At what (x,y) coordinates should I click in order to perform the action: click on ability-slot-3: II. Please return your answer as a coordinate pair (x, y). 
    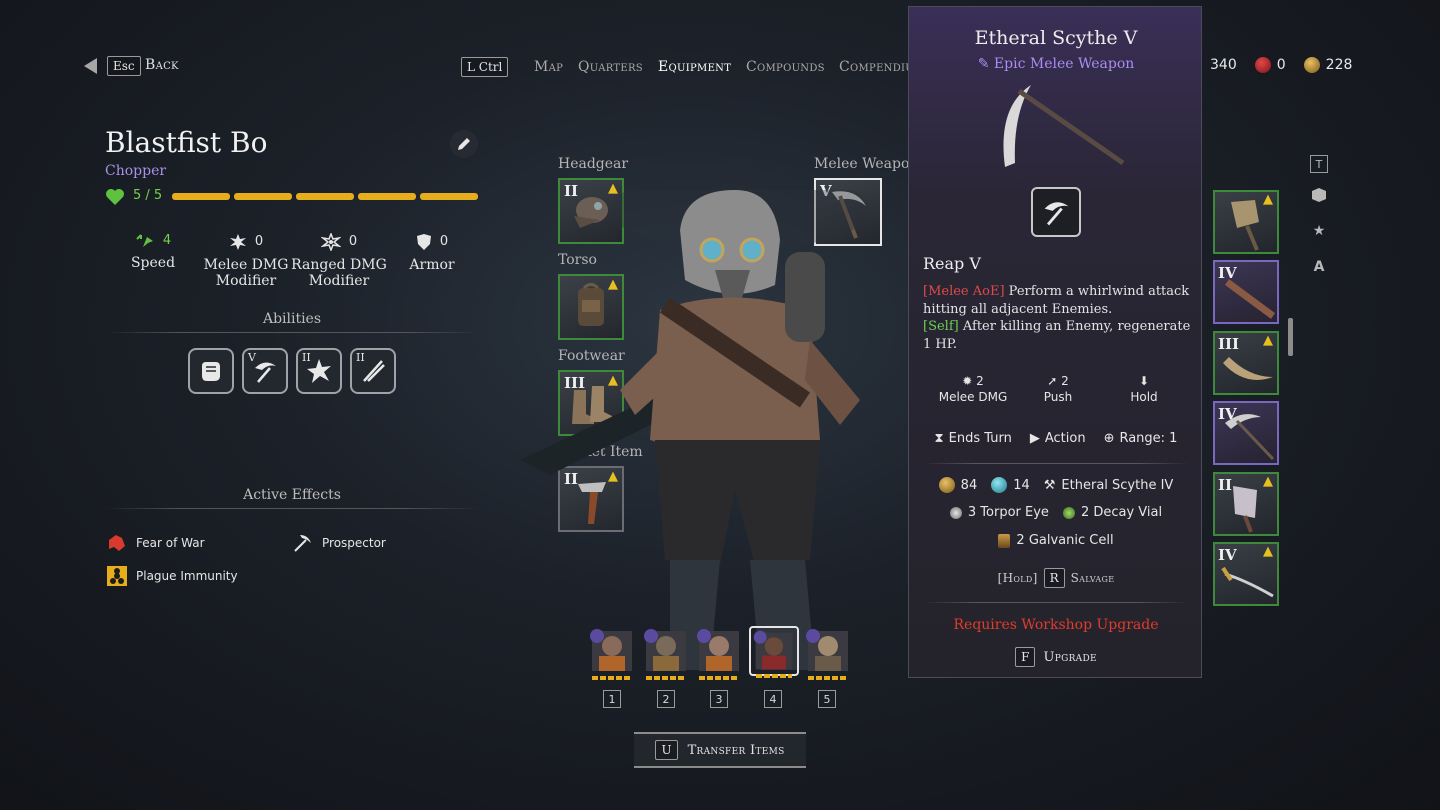
    Looking at the image, I should click on (319, 371).